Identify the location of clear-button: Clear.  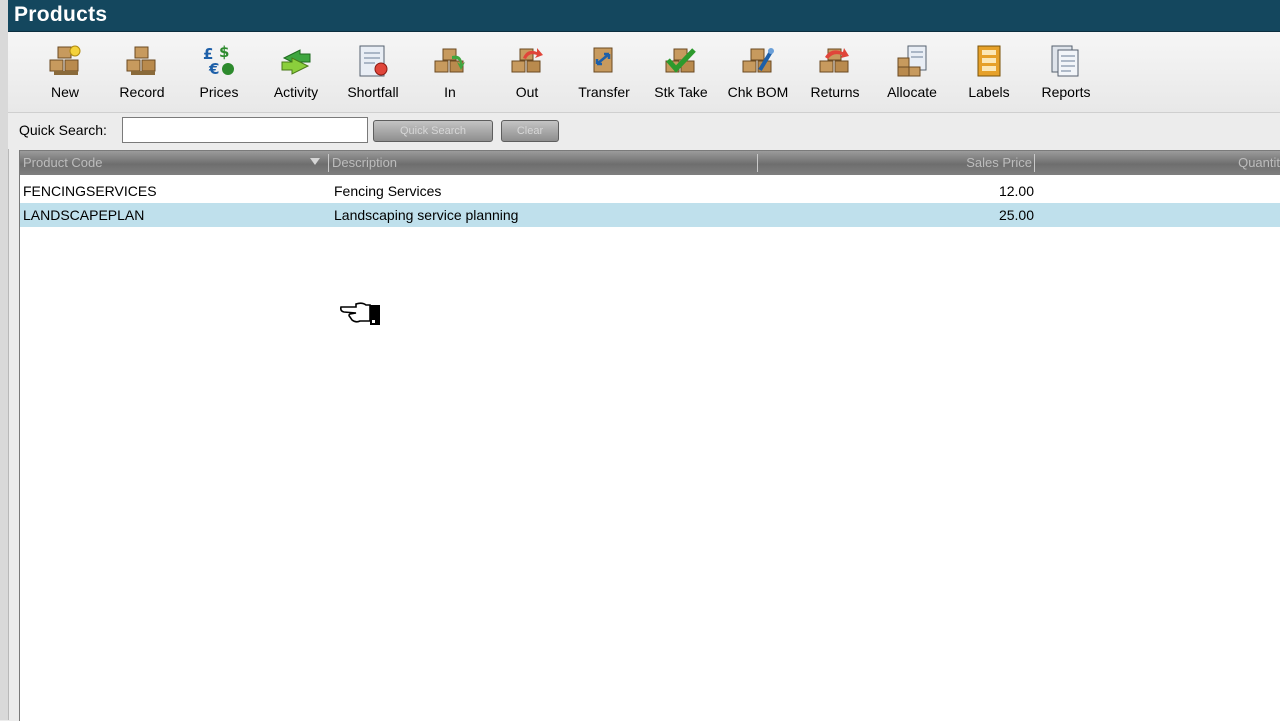
(530, 131).